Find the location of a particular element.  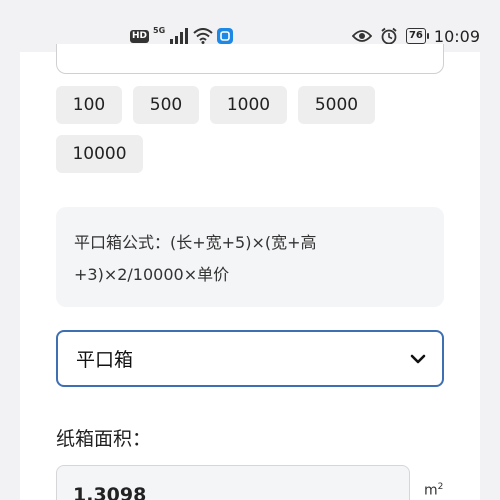

quantity-chip-500: 500 is located at coordinates (166, 105).